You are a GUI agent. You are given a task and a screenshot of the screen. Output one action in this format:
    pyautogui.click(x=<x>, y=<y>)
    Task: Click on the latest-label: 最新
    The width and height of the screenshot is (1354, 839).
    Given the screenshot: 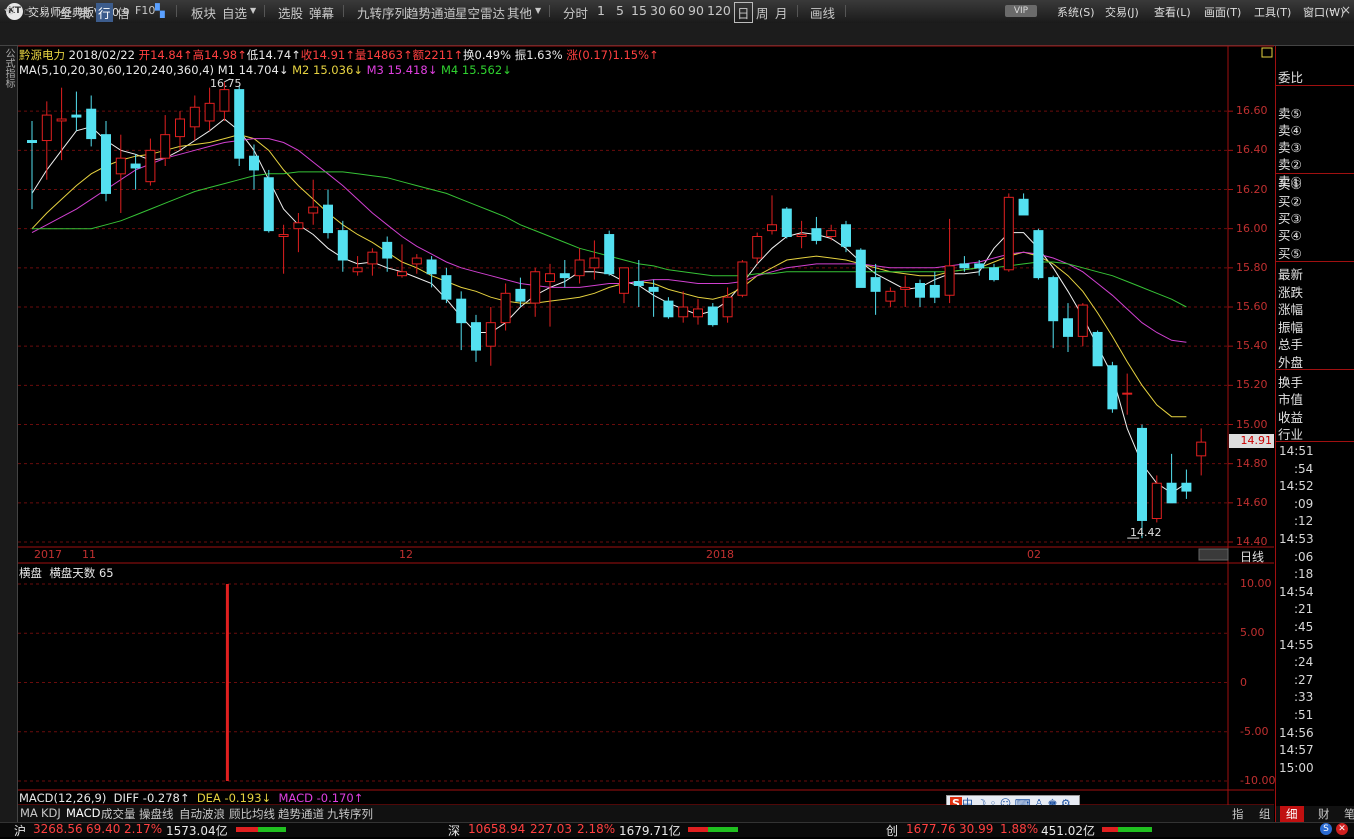 What is the action you would take?
    pyautogui.click(x=1291, y=274)
    